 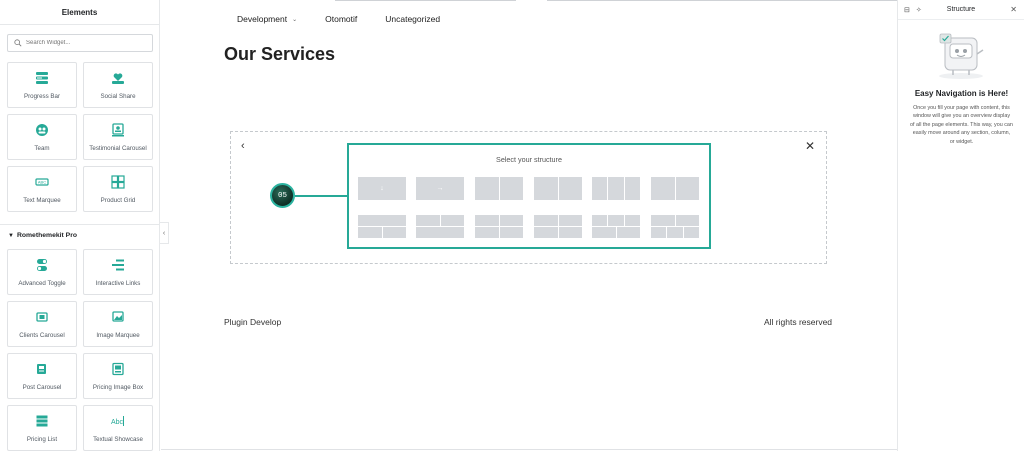 I want to click on structure-preset-3-col, so click(x=616, y=188).